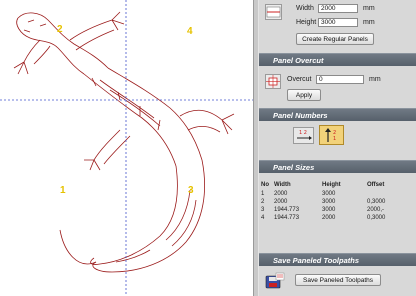 This screenshot has height=296, width=416. Describe the element at coordinates (338, 280) in the screenshot. I see `save-paneled-toolpaths-button: Save Paneled Toolpaths` at that location.